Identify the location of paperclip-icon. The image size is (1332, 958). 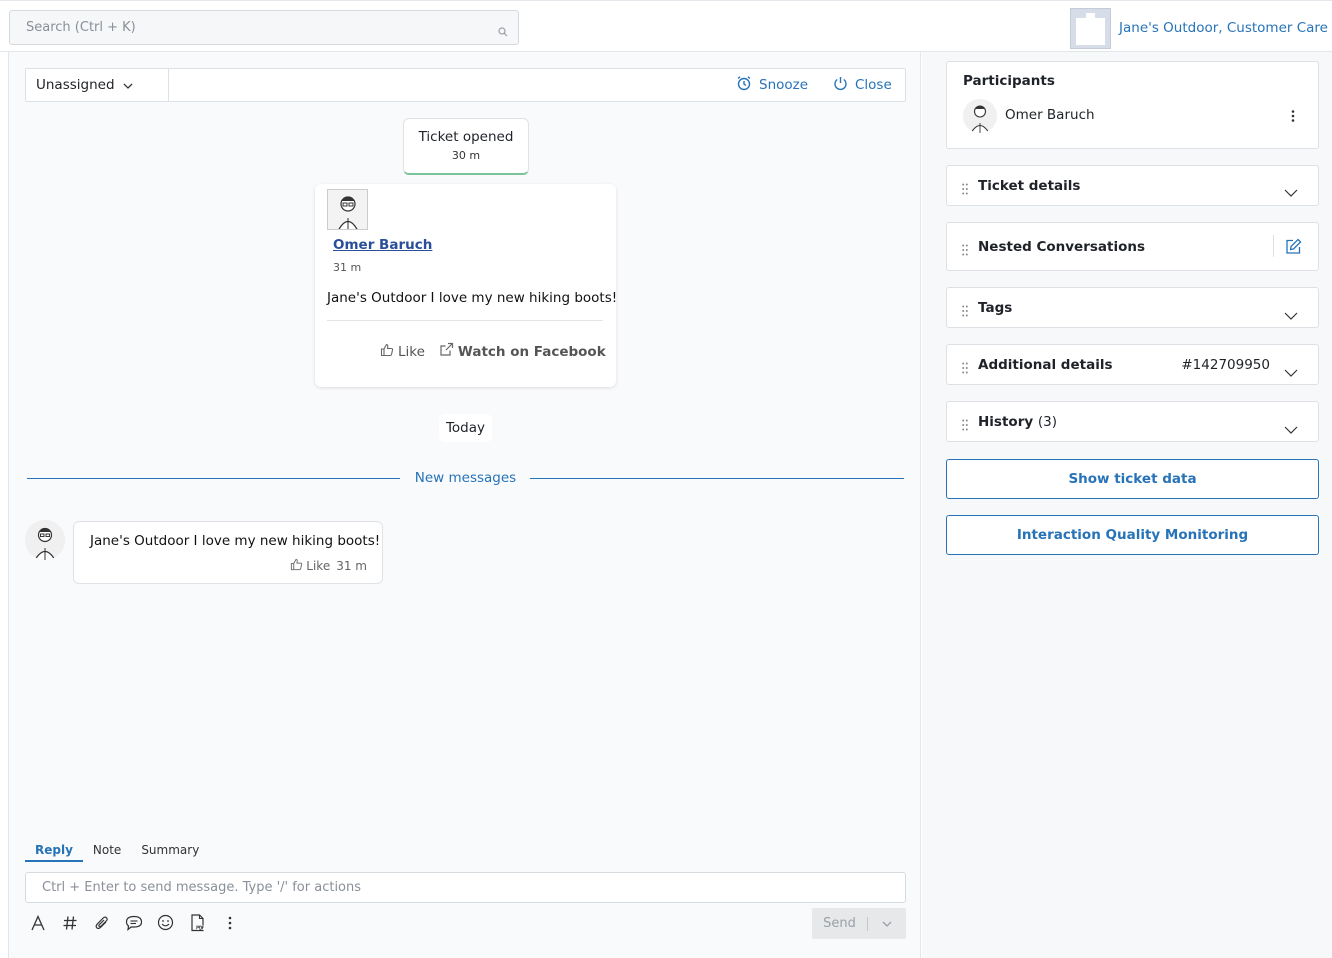
(101, 922).